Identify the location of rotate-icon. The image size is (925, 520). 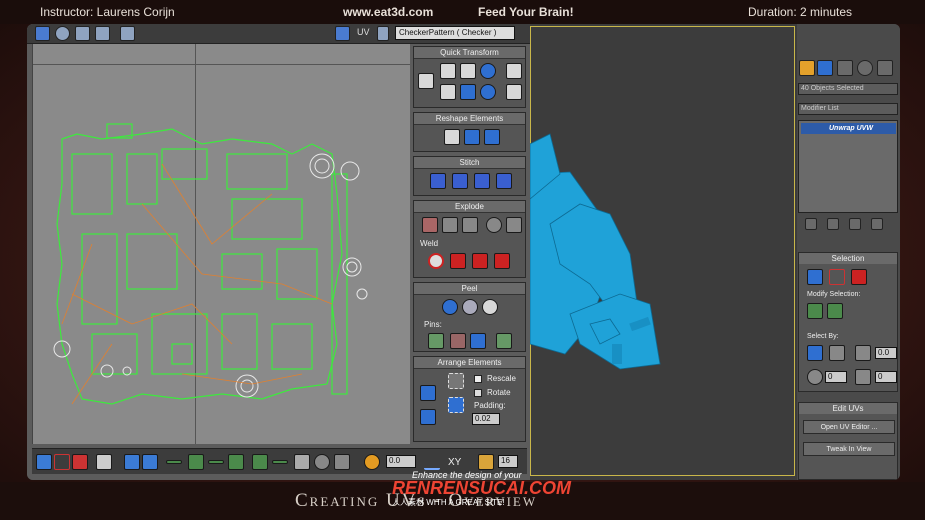
(62, 33).